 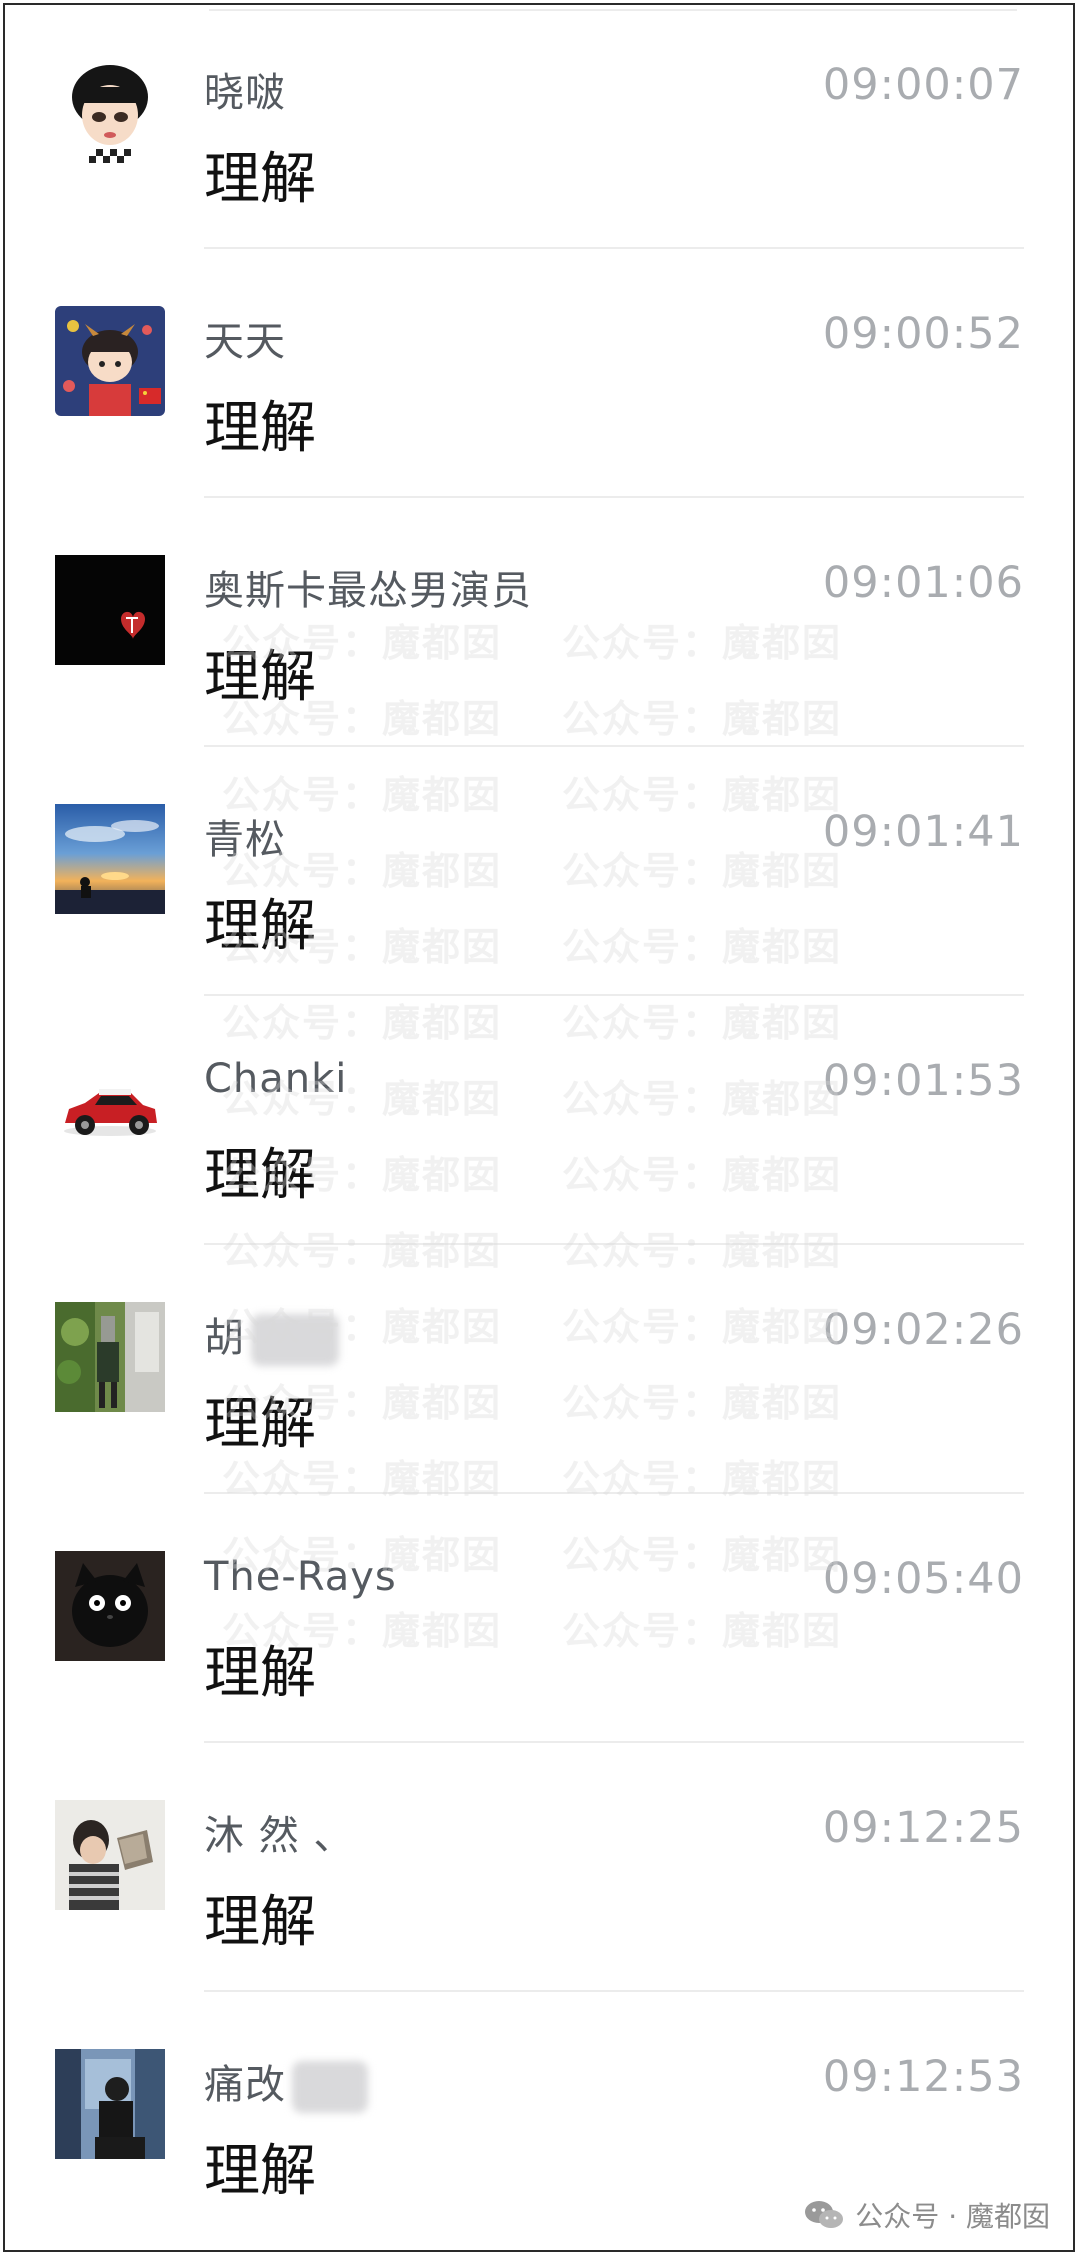 What do you see at coordinates (540, 1618) in the screenshot?
I see `chat-row: The-Rays 09:05:40 理解` at bounding box center [540, 1618].